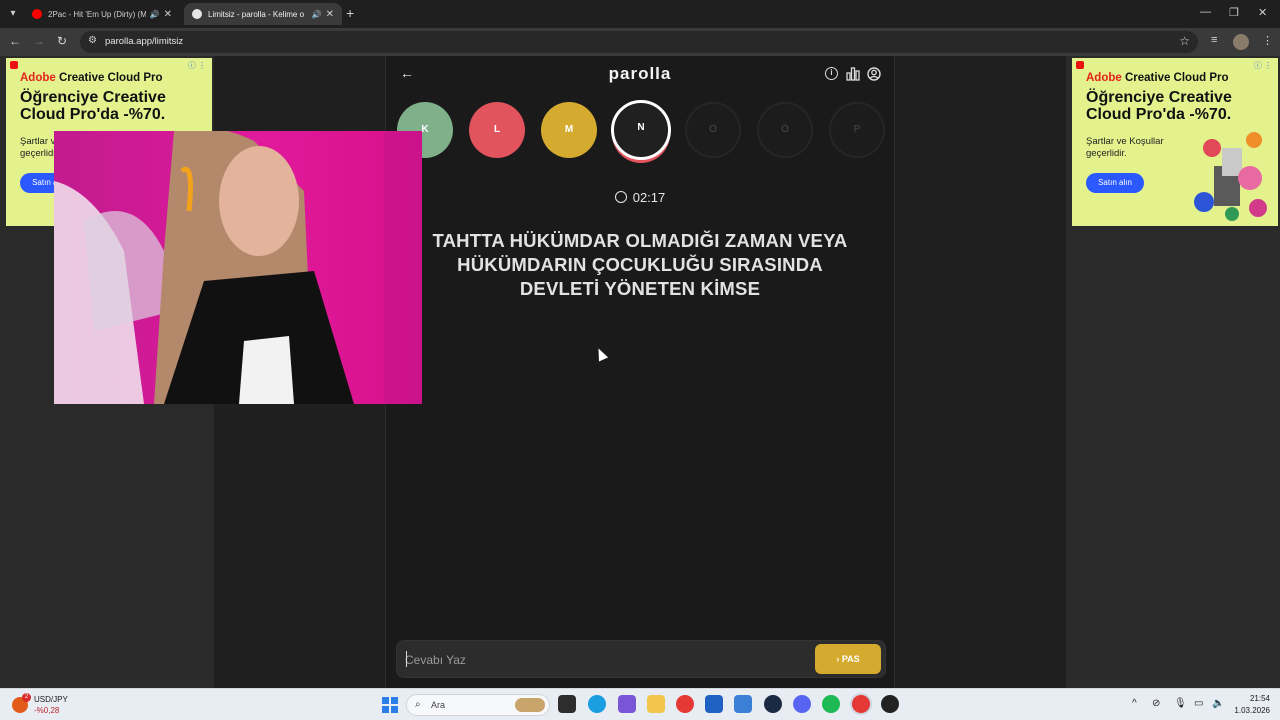 This screenshot has width=1280, height=720. Describe the element at coordinates (597, 704) in the screenshot. I see `edge-icon` at that location.